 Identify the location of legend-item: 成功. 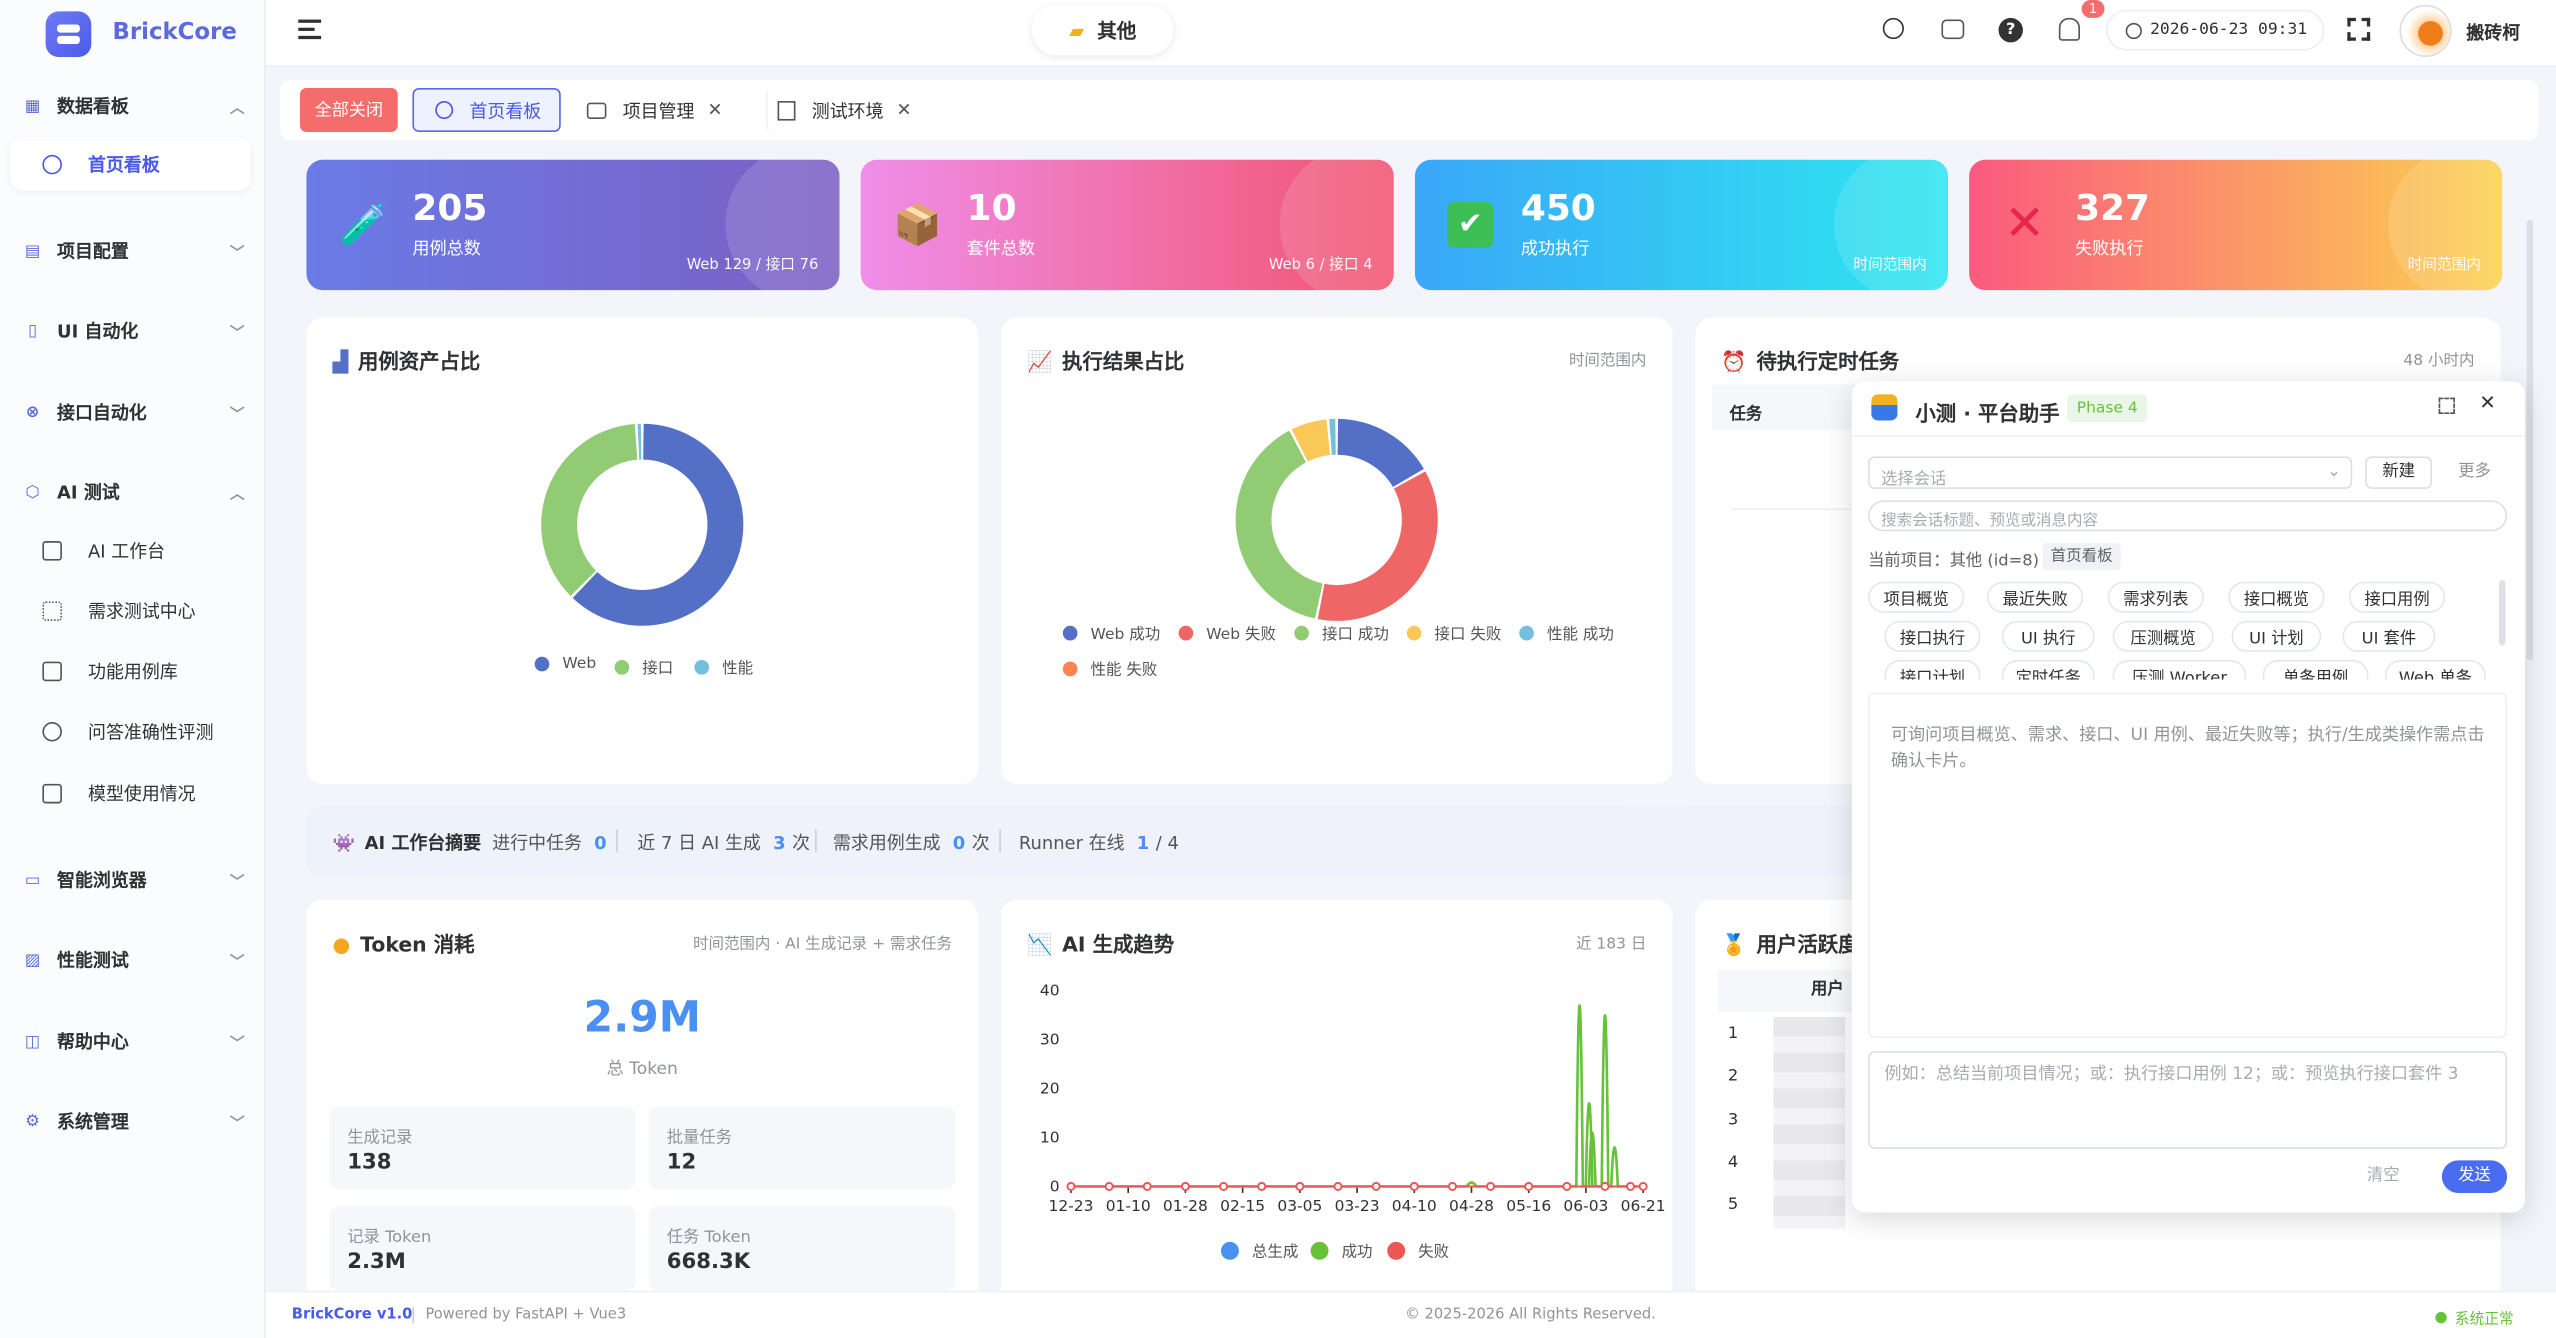
(1341, 1250).